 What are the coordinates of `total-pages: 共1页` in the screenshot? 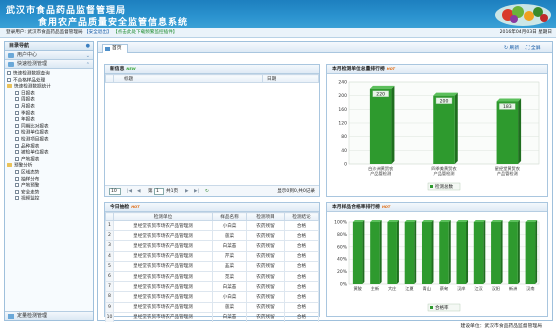 It's located at (172, 191).